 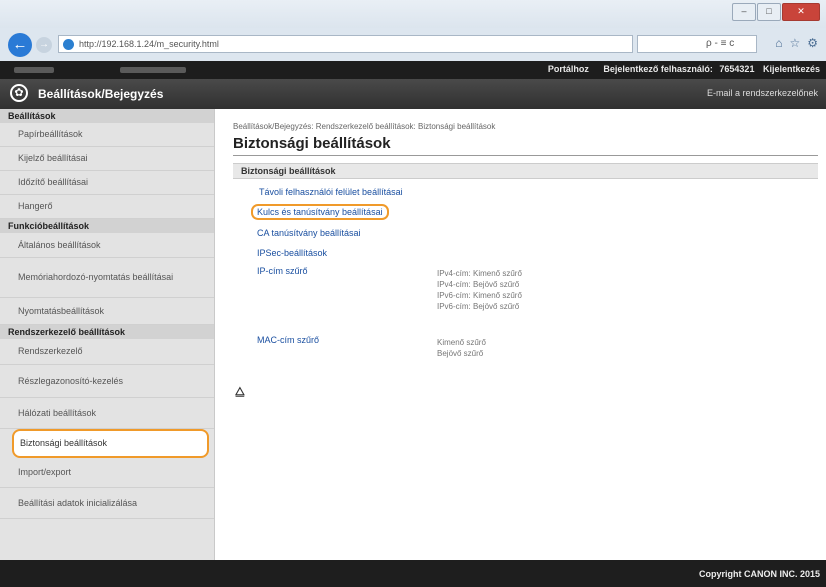 What do you see at coordinates (107, 503) in the screenshot?
I see `sidebar-item-init-settings: Beállítási adatok inicializálása` at bounding box center [107, 503].